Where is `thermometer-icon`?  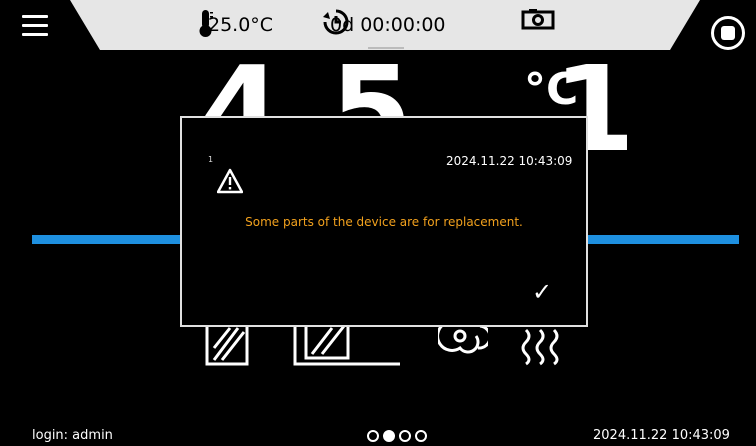
thermometer-icon is located at coordinates (206, 23).